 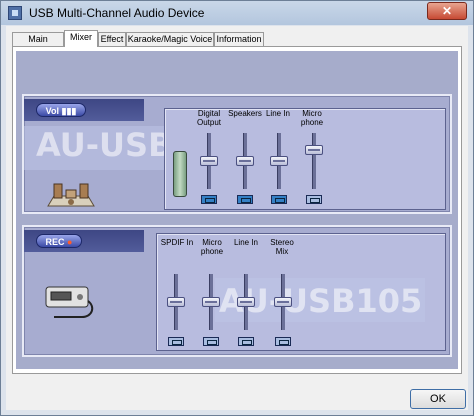 I want to click on speaker-icon, so click(x=71, y=195).